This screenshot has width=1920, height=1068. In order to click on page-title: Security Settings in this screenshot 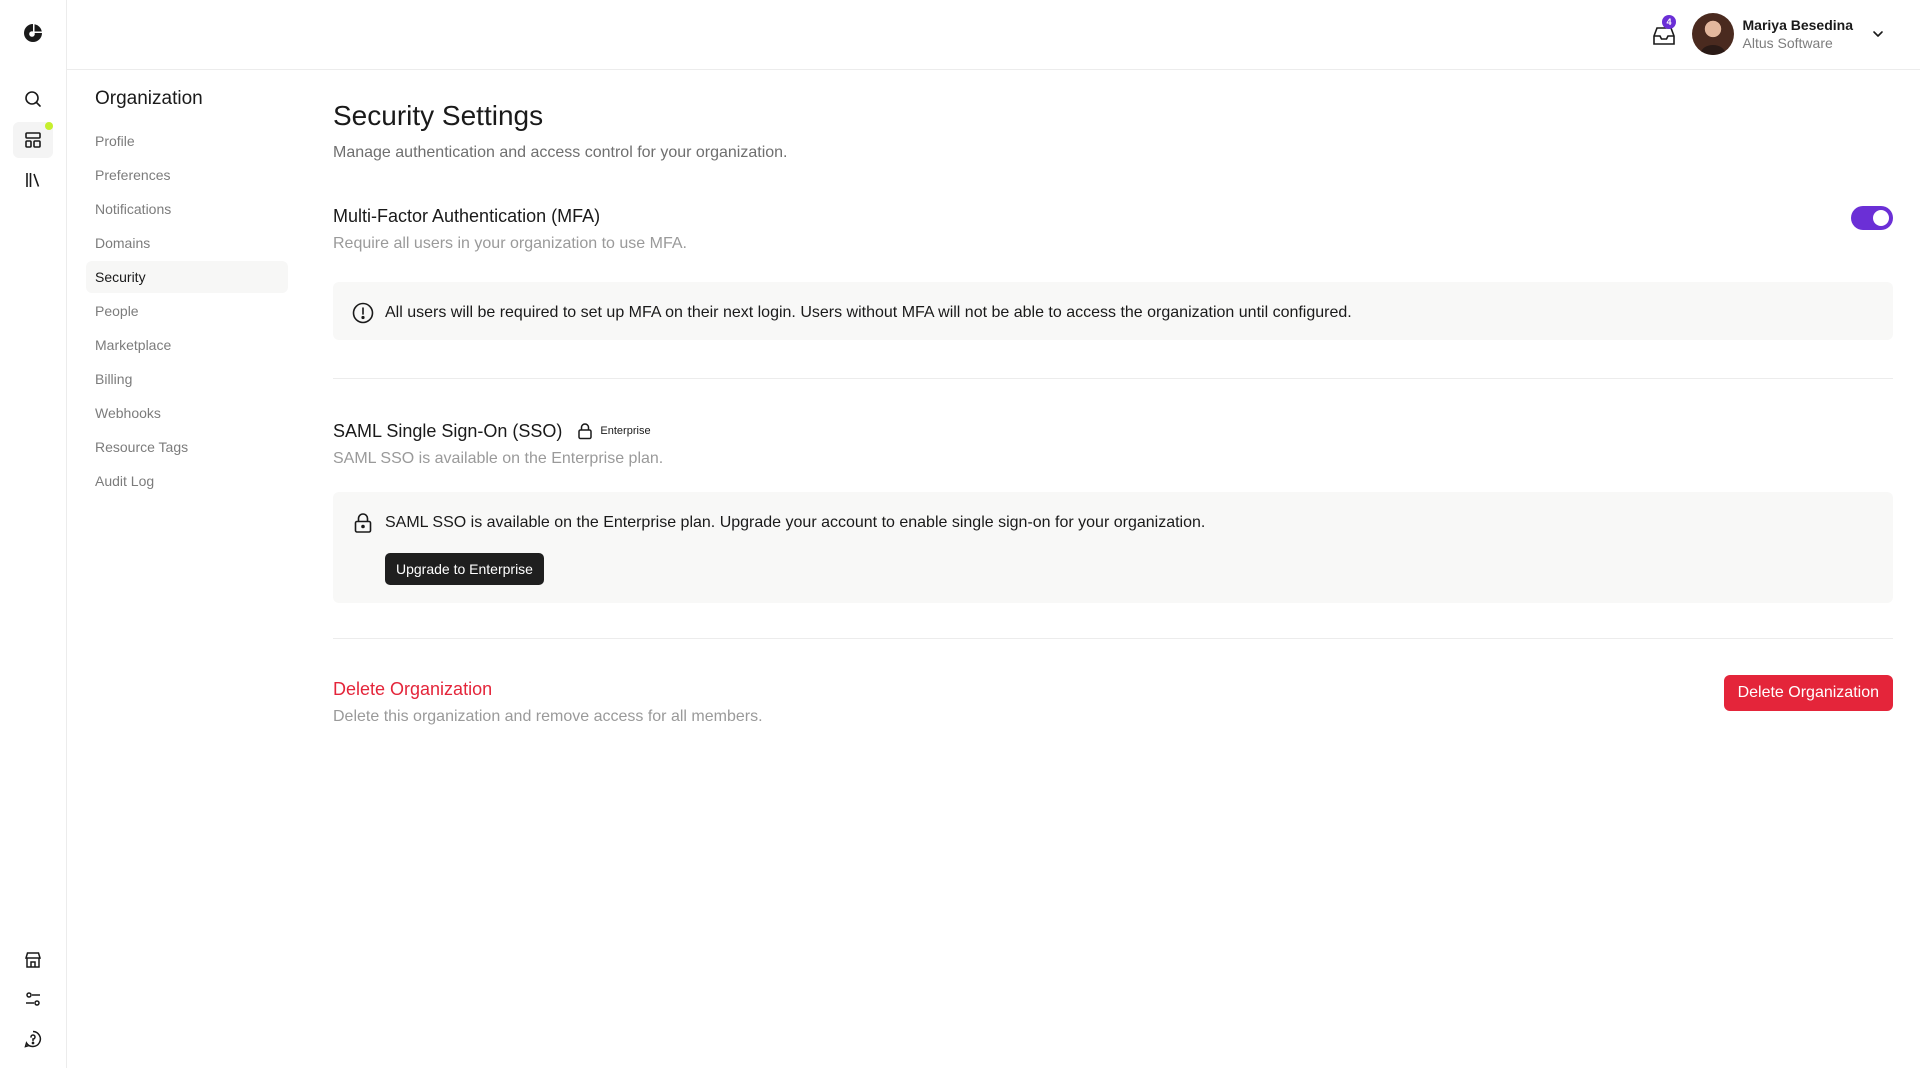, I will do `click(438, 115)`.